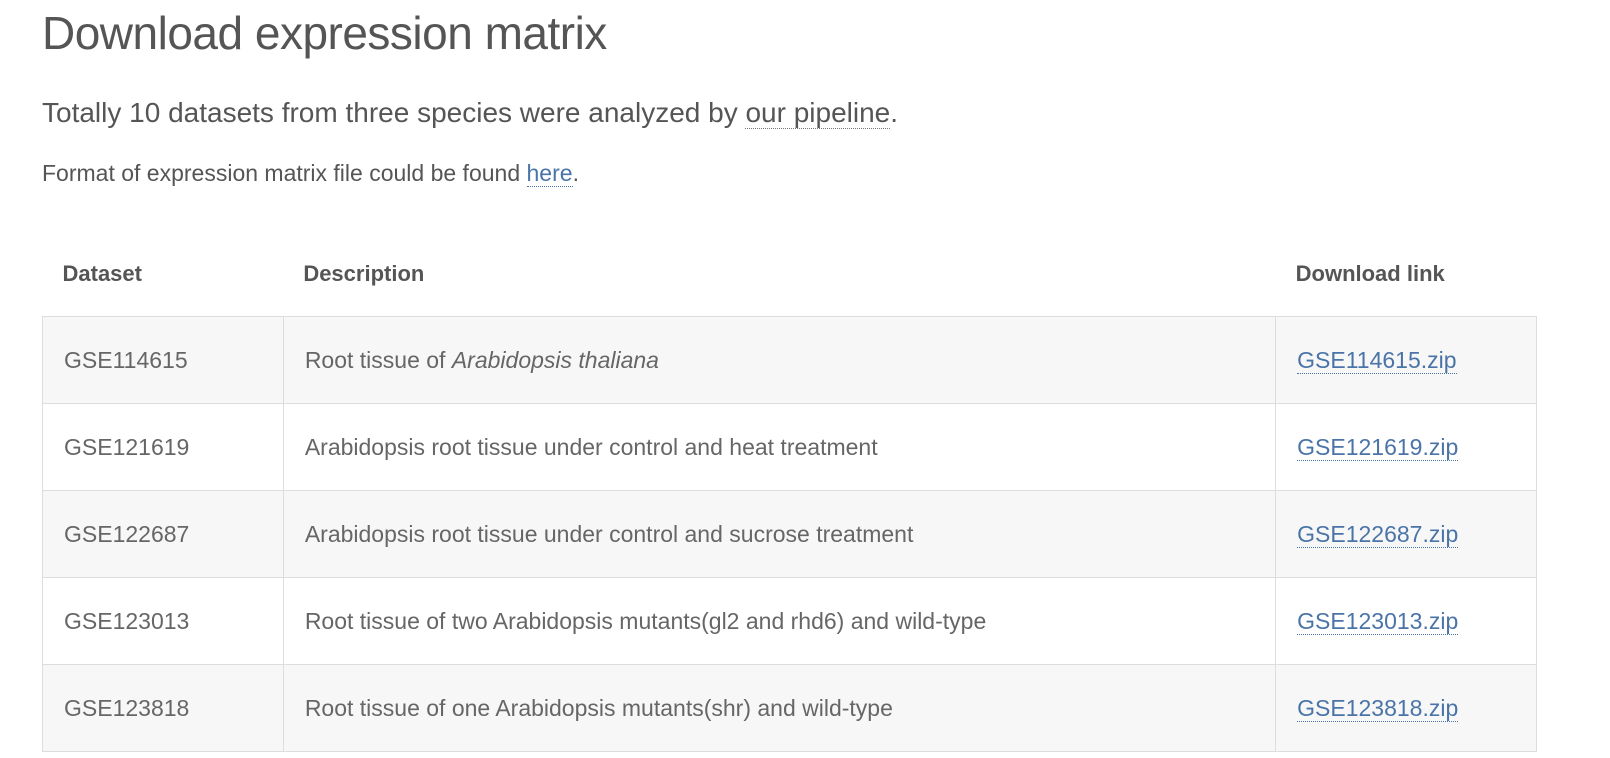 This screenshot has width=1610, height=758. Describe the element at coordinates (163, 360) in the screenshot. I see `dataset-id: GSE114615` at that location.